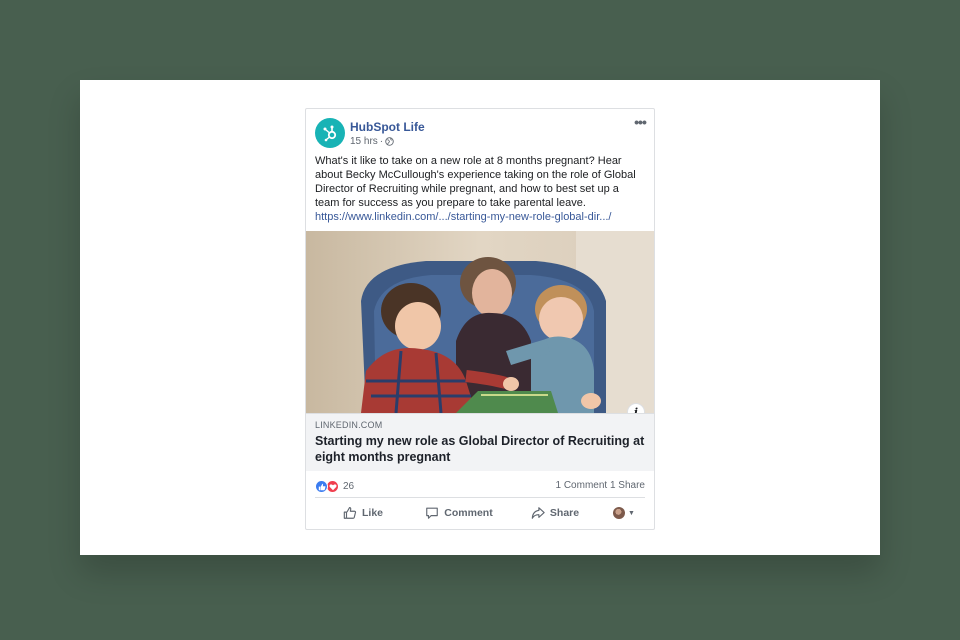 The height and width of the screenshot is (640, 960). What do you see at coordinates (619, 513) in the screenshot?
I see `user-avatar` at bounding box center [619, 513].